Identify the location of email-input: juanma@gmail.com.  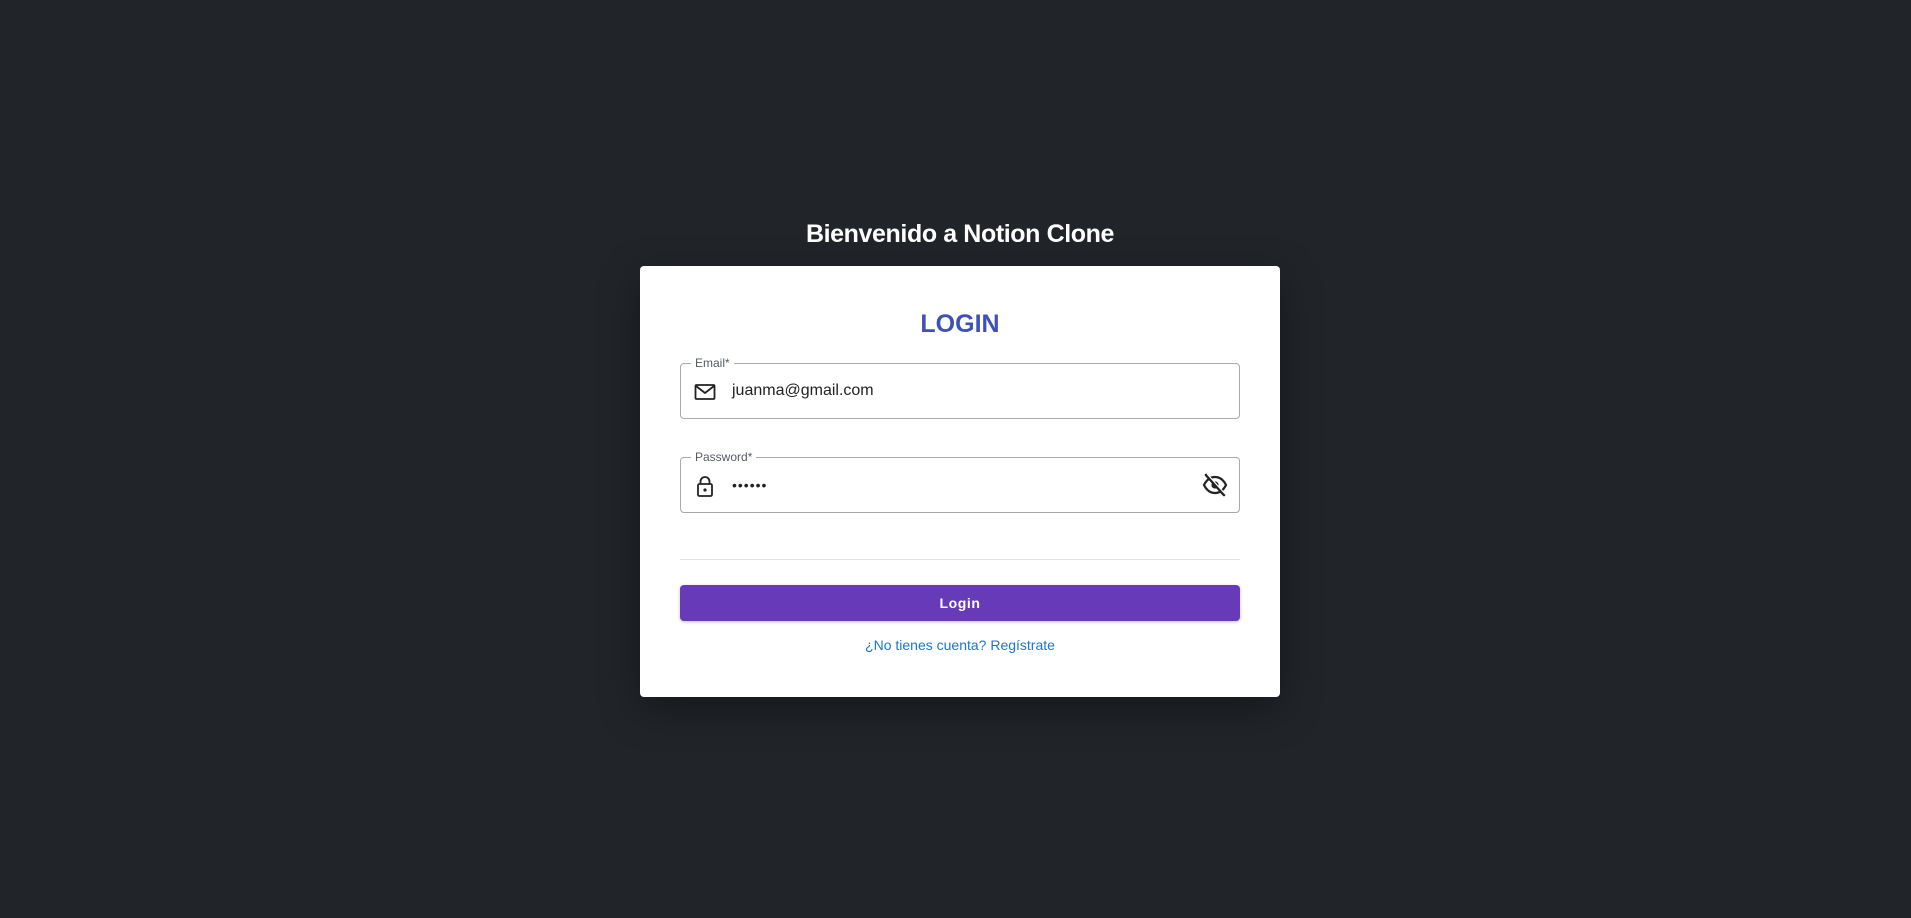
(952, 391).